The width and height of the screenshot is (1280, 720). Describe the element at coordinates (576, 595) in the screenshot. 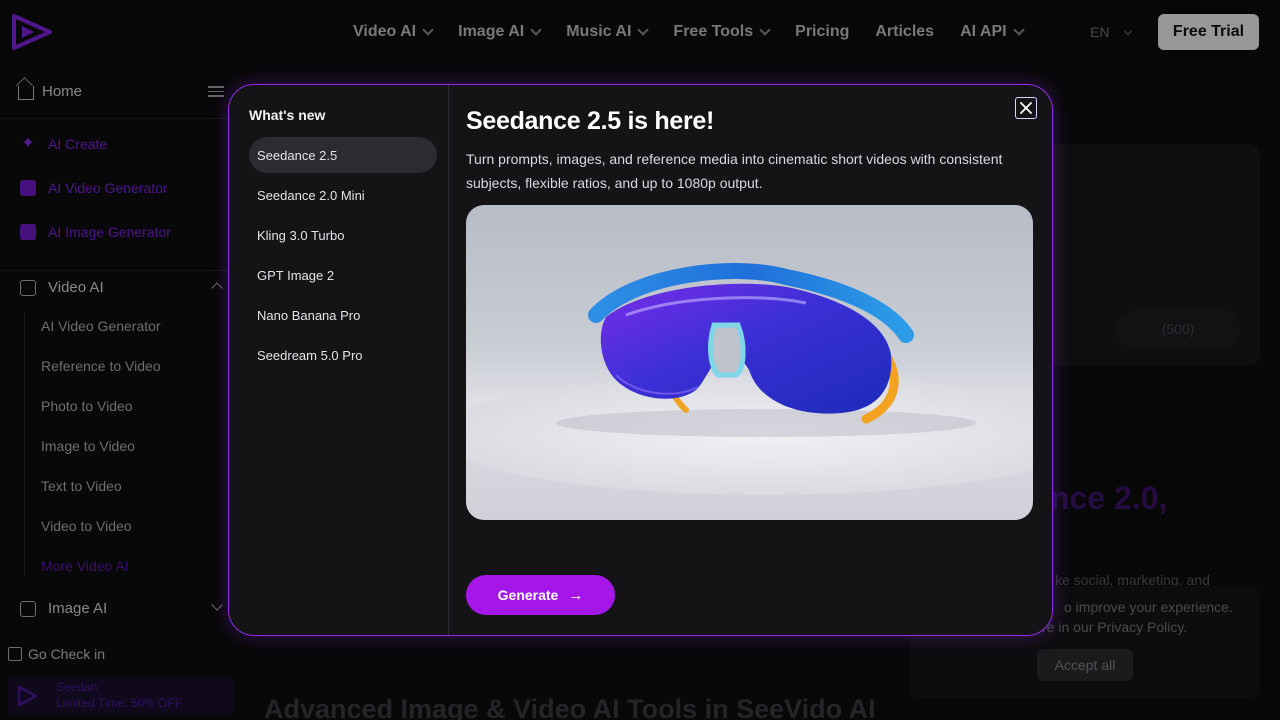

I see `arrow-right-icon: →` at that location.